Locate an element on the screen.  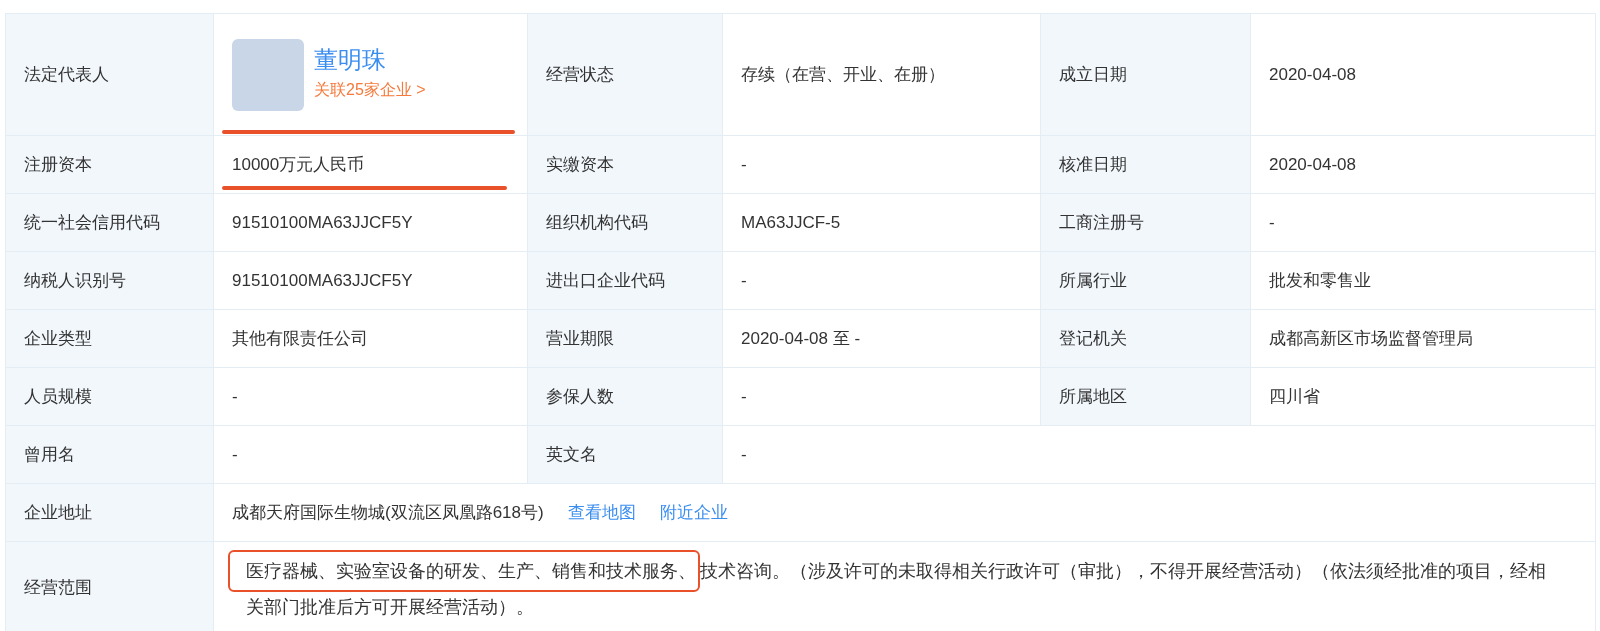
field-label: 成立日期 is located at coordinates (1093, 74).